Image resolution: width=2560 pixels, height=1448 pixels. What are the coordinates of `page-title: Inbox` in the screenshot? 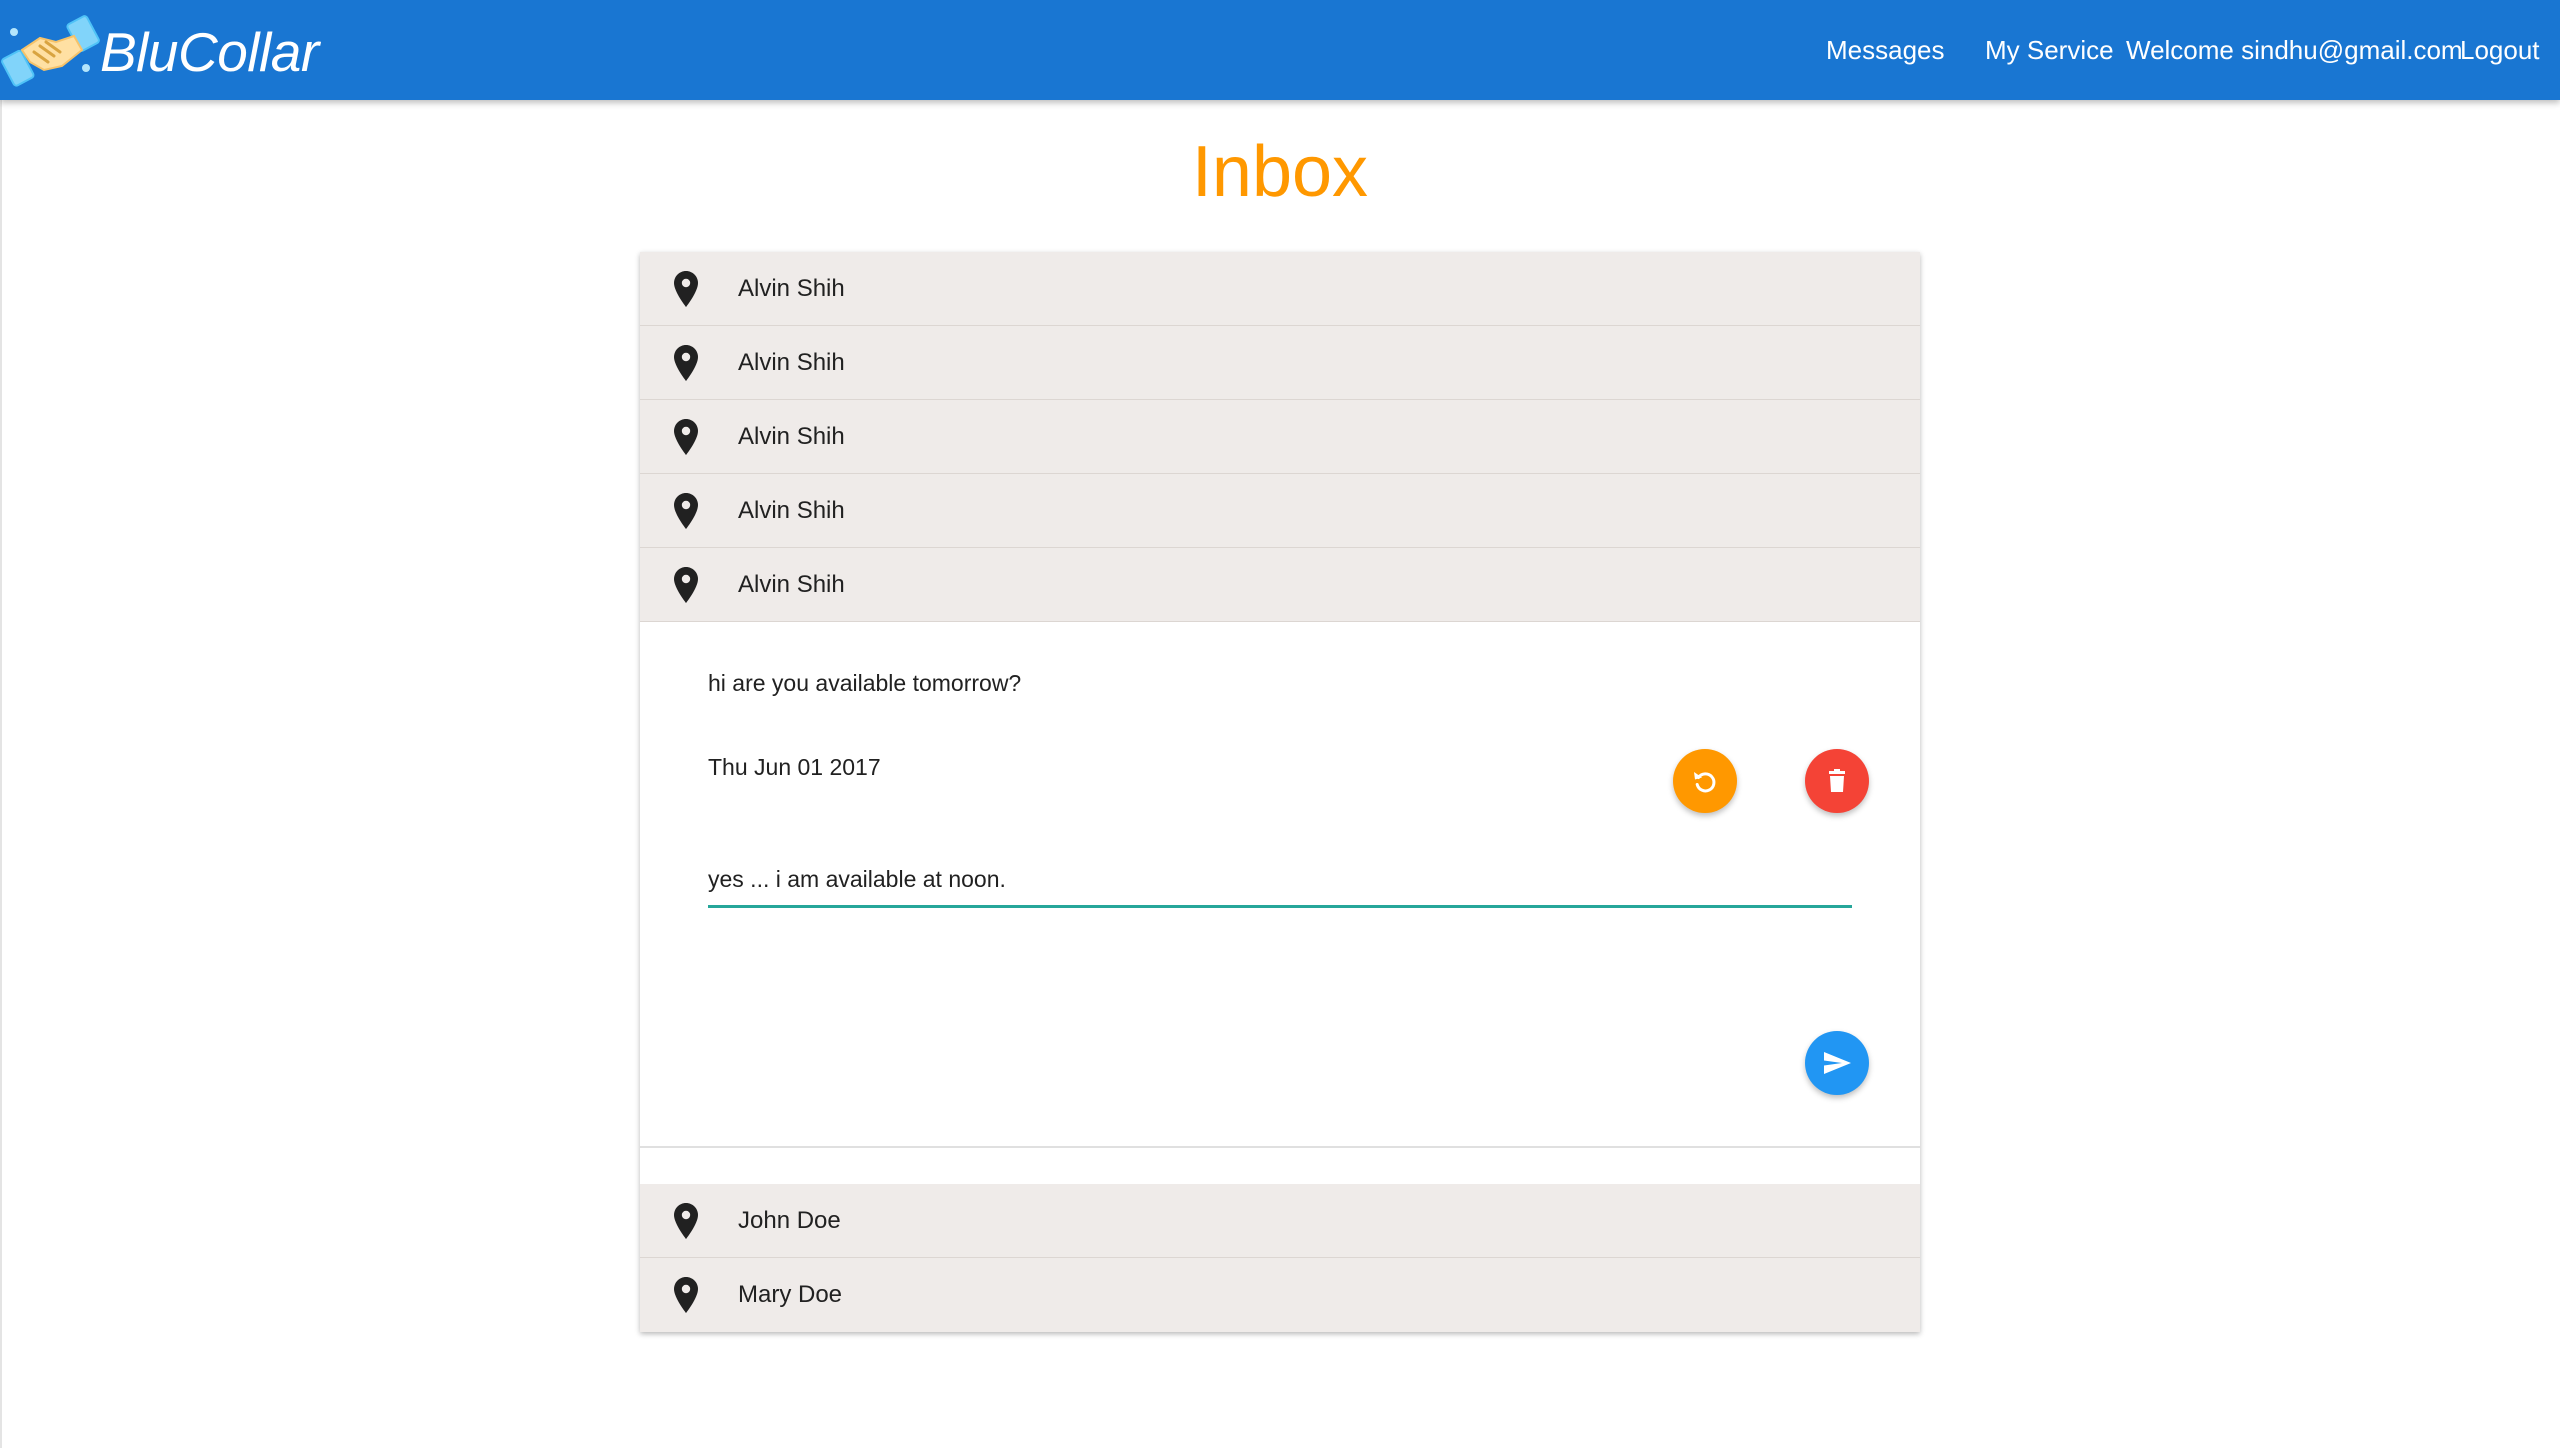 It's located at (1280, 172).